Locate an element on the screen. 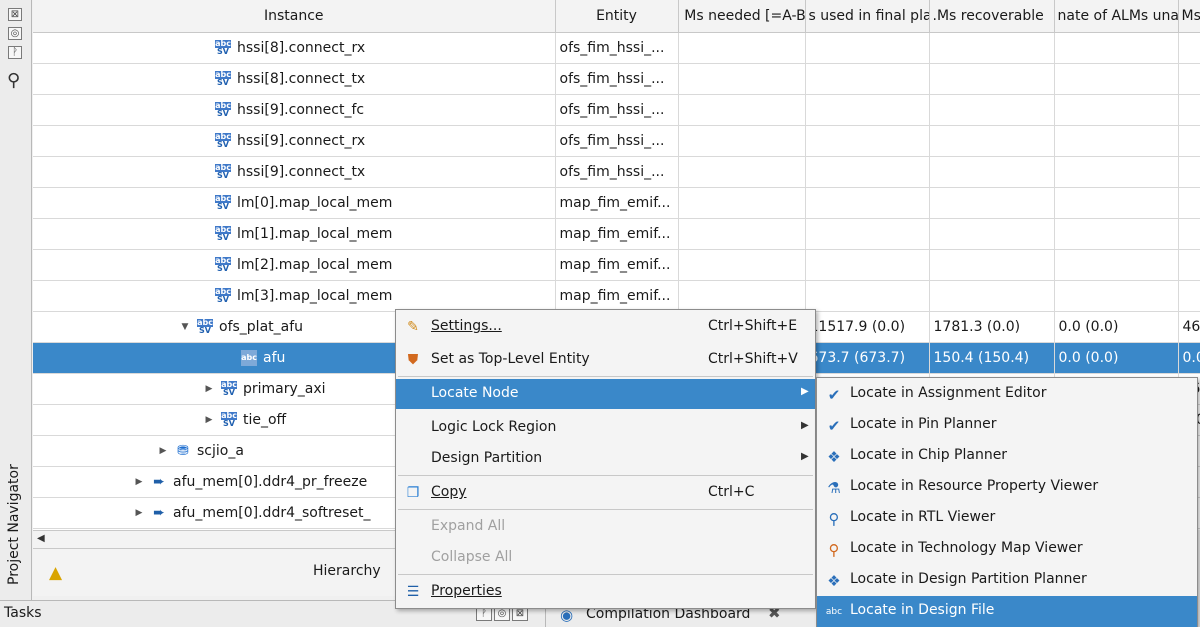 The width and height of the screenshot is (1200, 627). menu-item-shortcut: Ctrl+Shift+E is located at coordinates (753, 326).